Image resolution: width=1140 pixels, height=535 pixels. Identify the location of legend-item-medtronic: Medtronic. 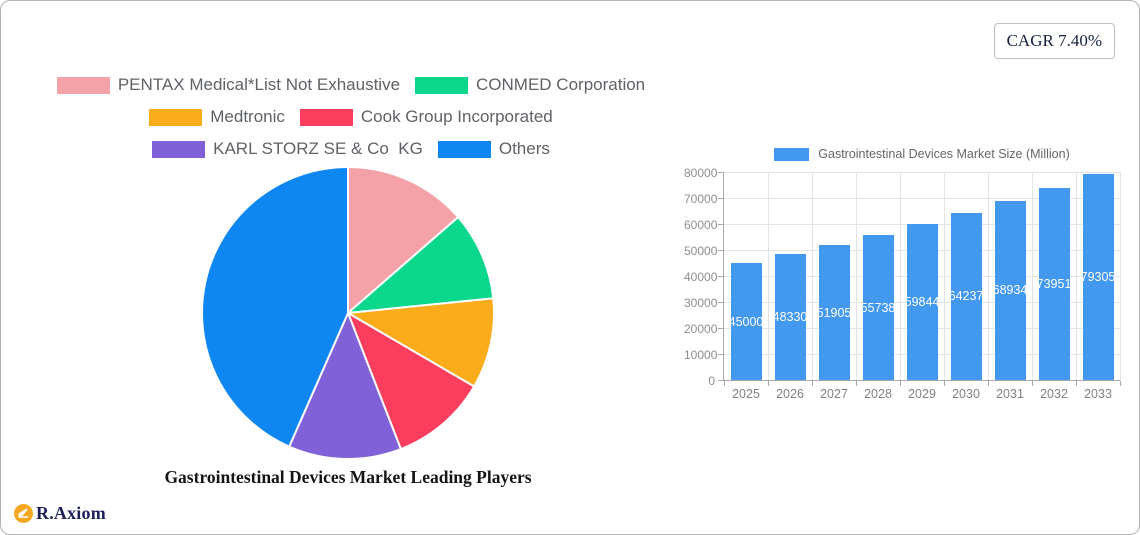
(217, 117).